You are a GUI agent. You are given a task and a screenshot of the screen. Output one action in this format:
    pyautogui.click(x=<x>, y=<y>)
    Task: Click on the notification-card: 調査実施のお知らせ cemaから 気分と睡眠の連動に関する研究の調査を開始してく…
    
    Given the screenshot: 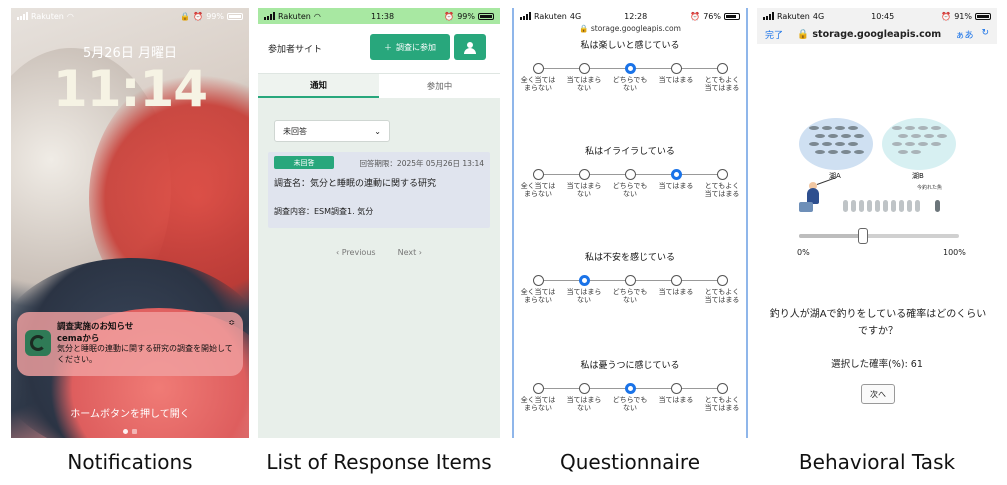 What is the action you would take?
    pyautogui.click(x=130, y=344)
    